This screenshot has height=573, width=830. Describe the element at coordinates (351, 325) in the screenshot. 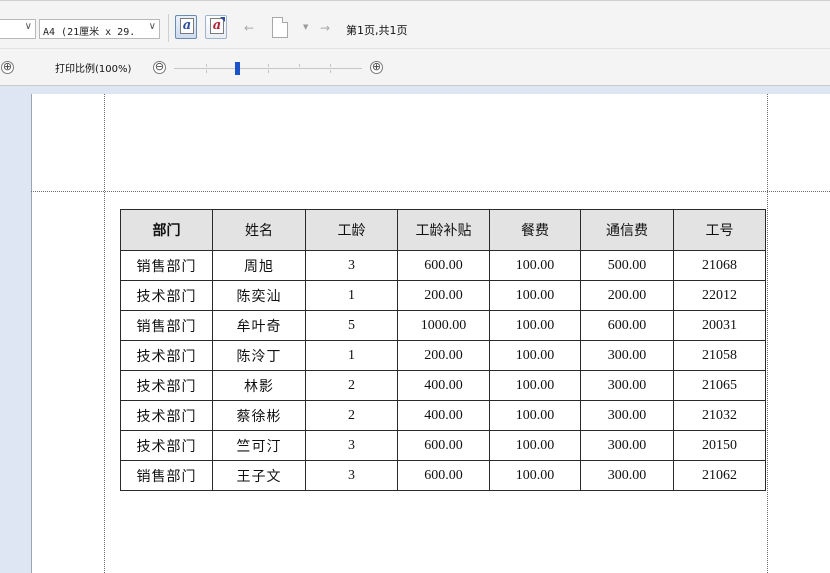

I see `table-cell: 5` at that location.